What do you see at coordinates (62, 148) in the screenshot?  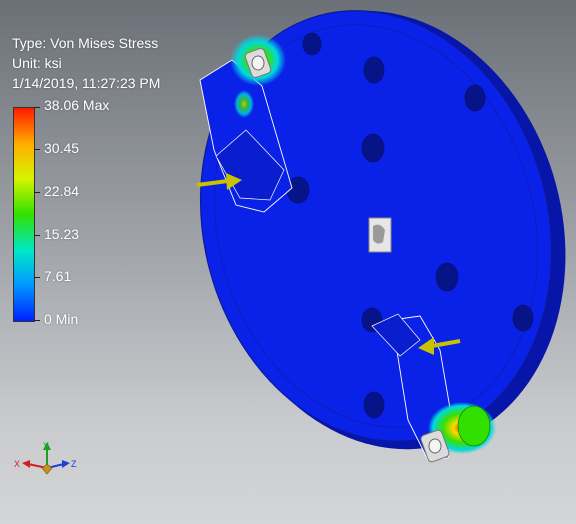 I see `legend-label: 30.45` at bounding box center [62, 148].